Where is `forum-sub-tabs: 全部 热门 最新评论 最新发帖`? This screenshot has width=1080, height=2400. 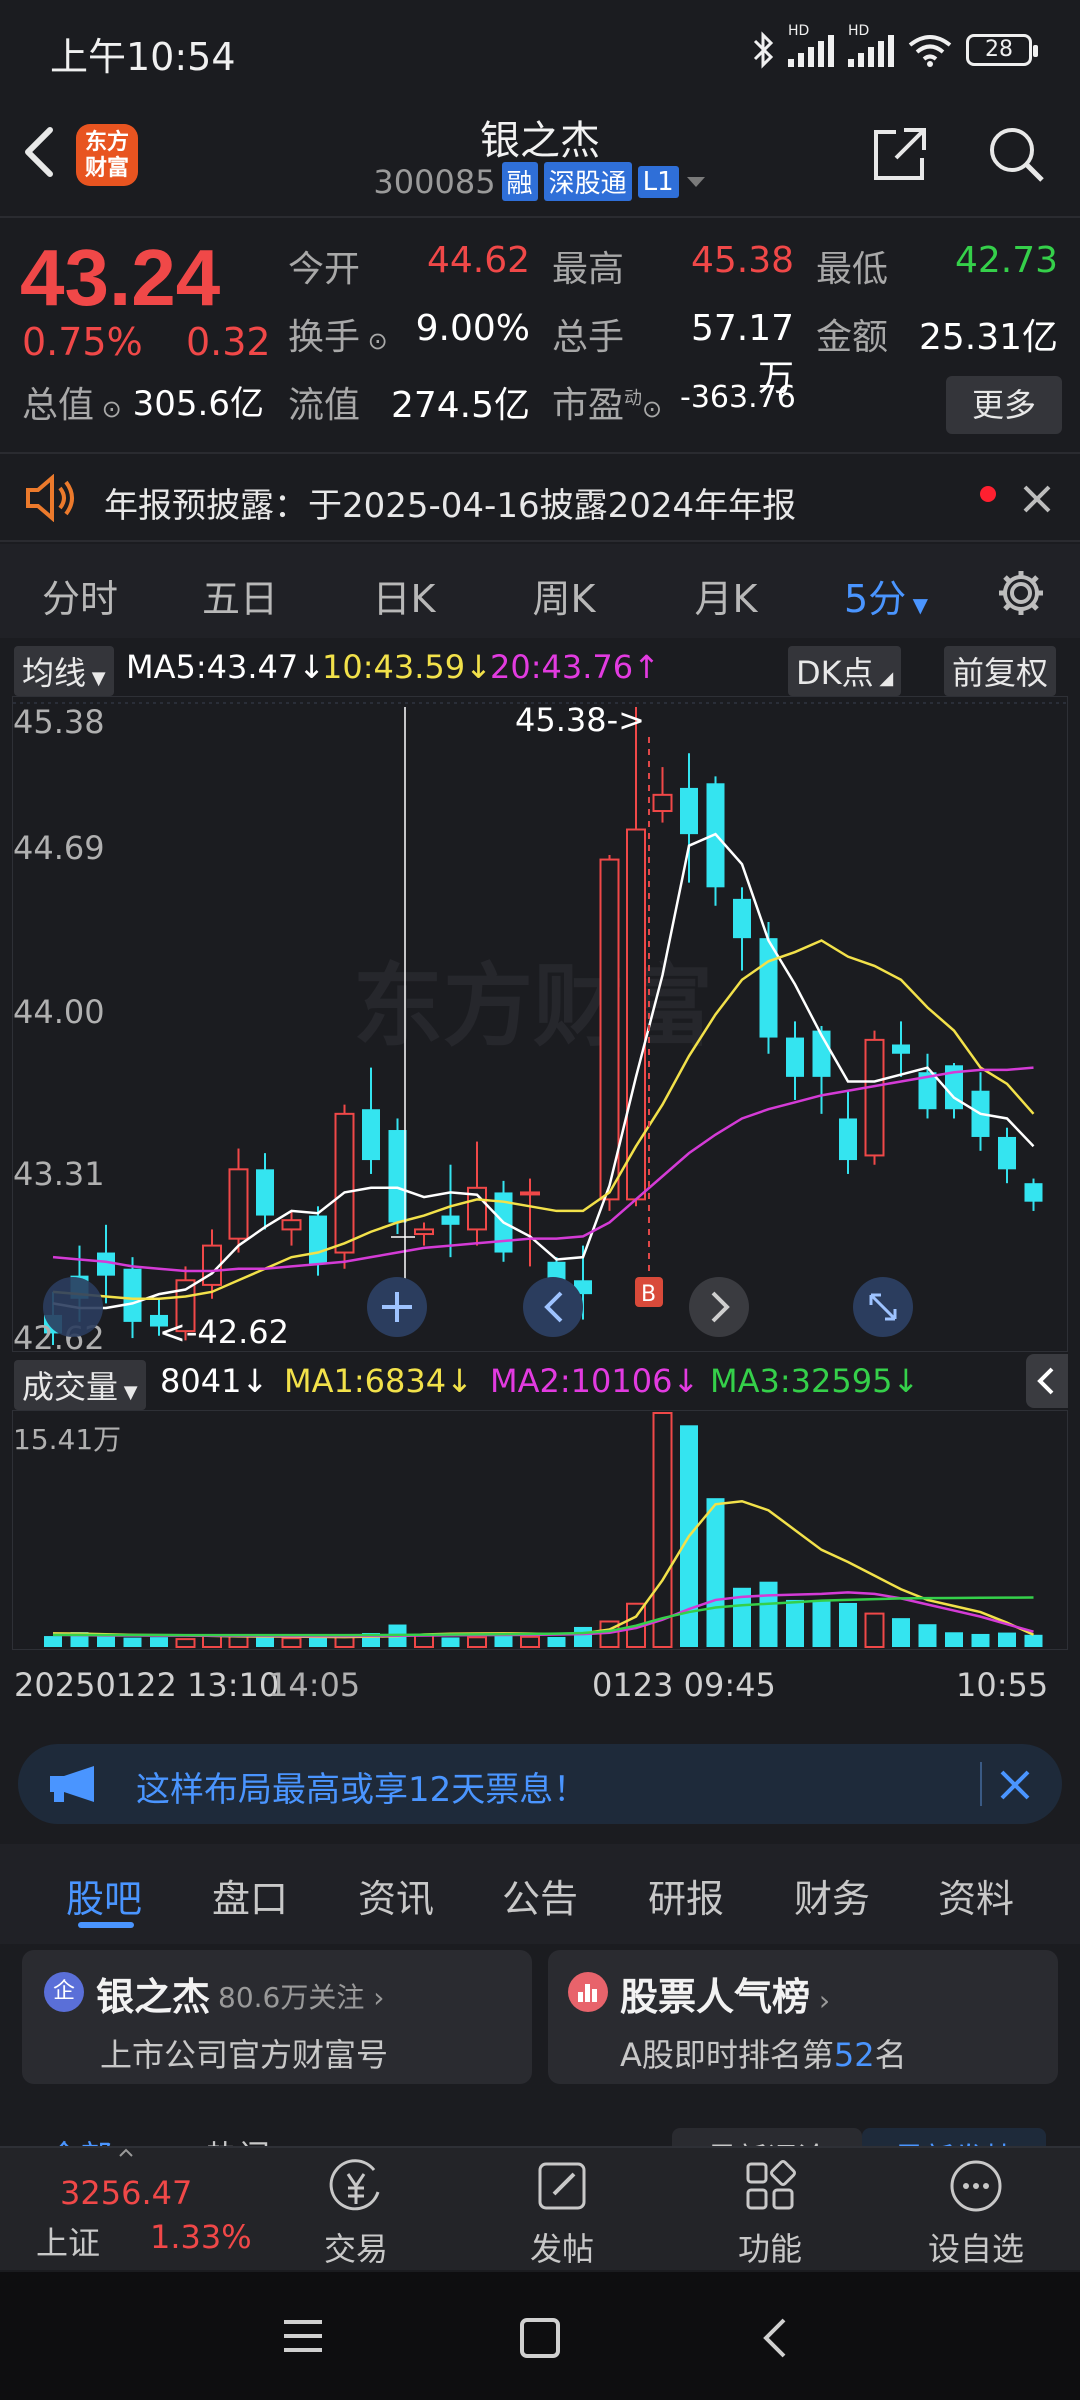
forum-sub-tabs: 全部 热门 最新评论 最新发帖 is located at coordinates (540, 2130).